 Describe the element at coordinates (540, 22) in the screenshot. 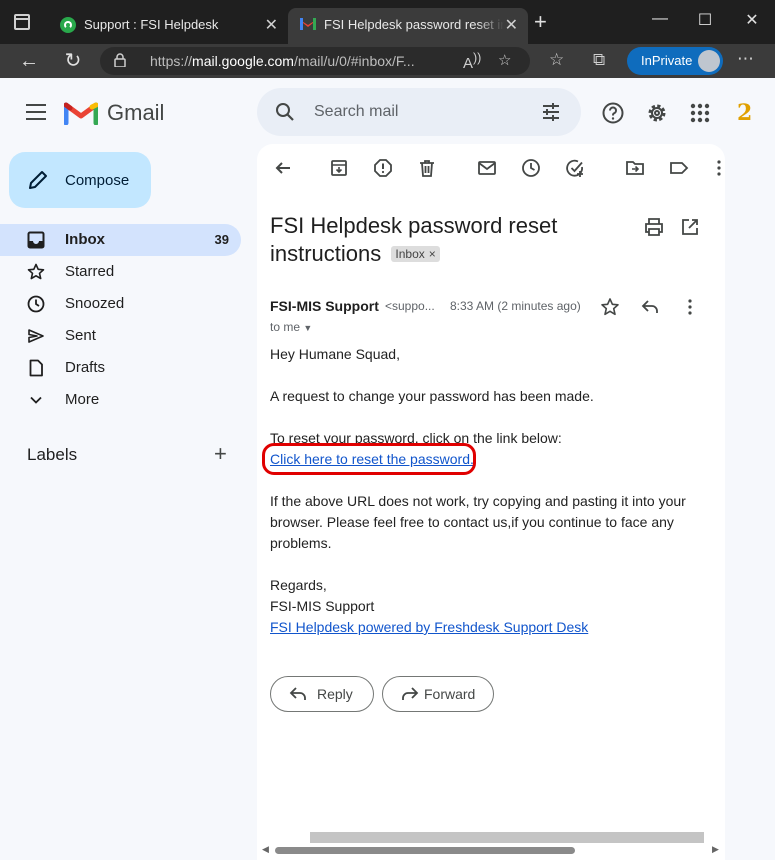

I see `new-tab-icon: +` at that location.